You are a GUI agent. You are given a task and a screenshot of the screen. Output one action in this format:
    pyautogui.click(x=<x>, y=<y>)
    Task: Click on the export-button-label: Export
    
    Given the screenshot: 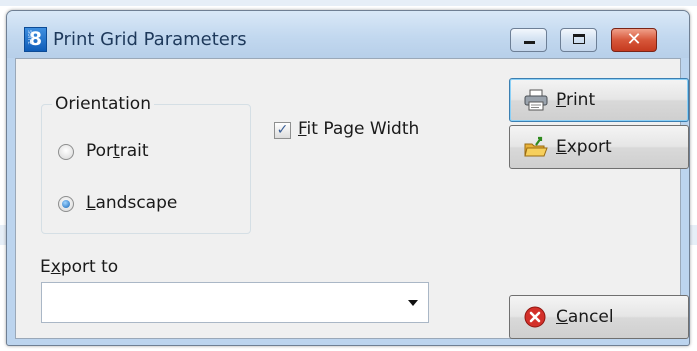 What is the action you would take?
    pyautogui.click(x=584, y=147)
    